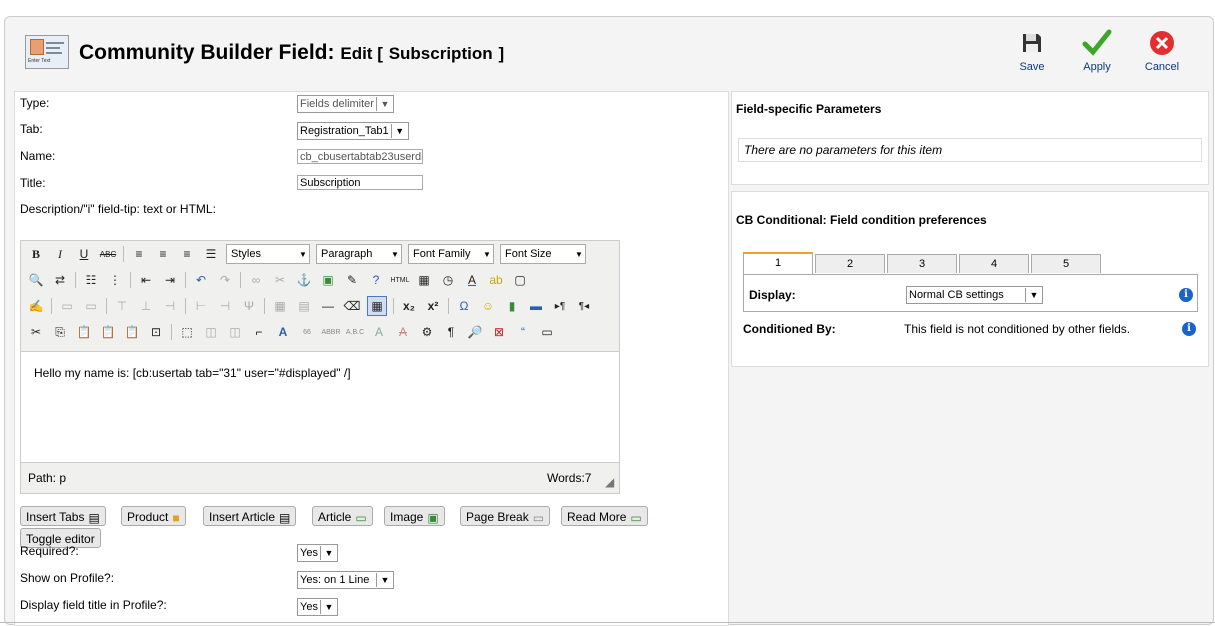 This screenshot has width=1215, height=626. What do you see at coordinates (249, 306) in the screenshot?
I see `delete-col-icon: Ψ` at bounding box center [249, 306].